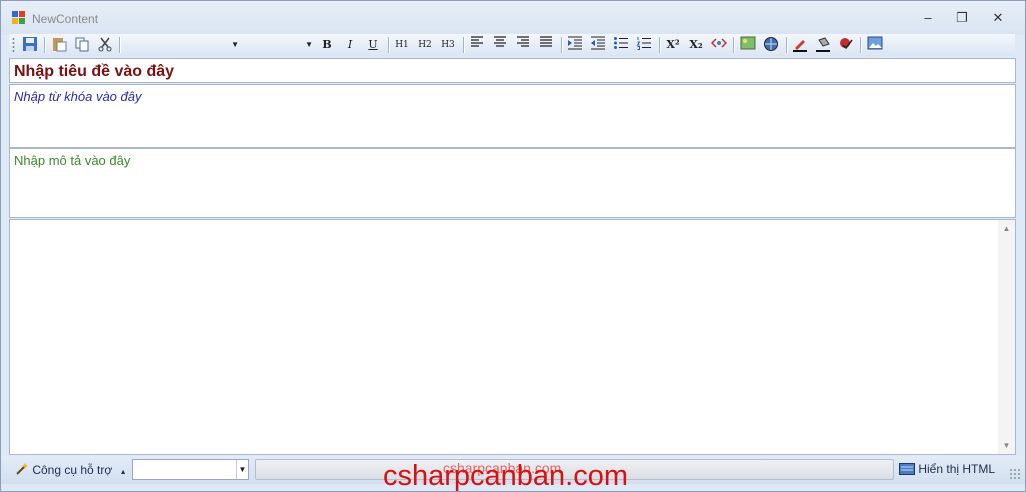 The height and width of the screenshot is (492, 1026). I want to click on code-icon, so click(719, 45).